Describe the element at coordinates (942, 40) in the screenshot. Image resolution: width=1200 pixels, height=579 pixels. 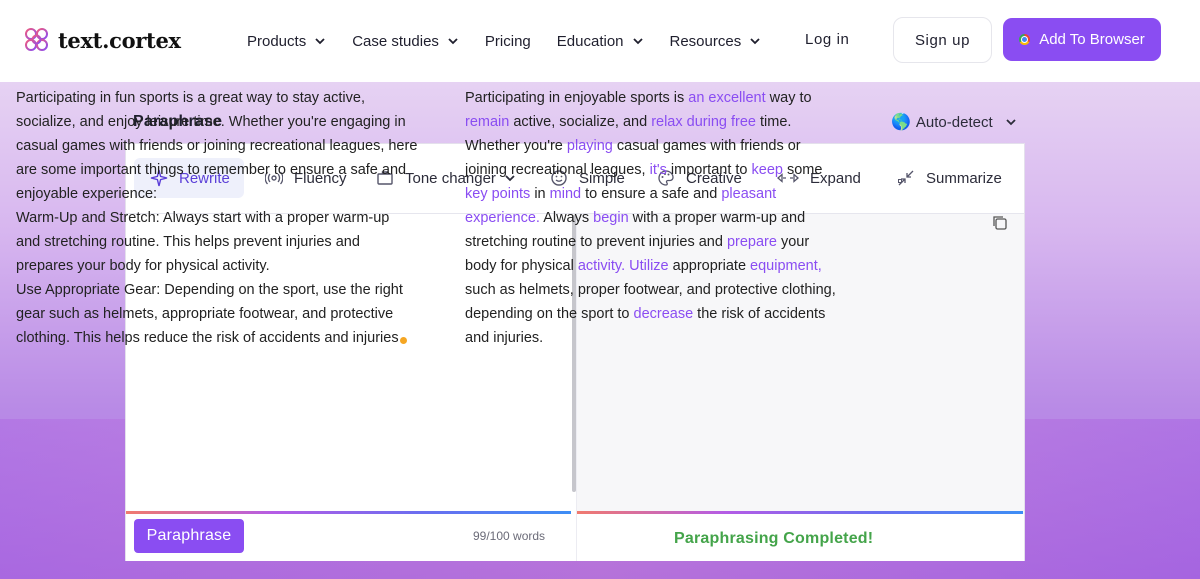
I see `signup-button: Sign up` at that location.